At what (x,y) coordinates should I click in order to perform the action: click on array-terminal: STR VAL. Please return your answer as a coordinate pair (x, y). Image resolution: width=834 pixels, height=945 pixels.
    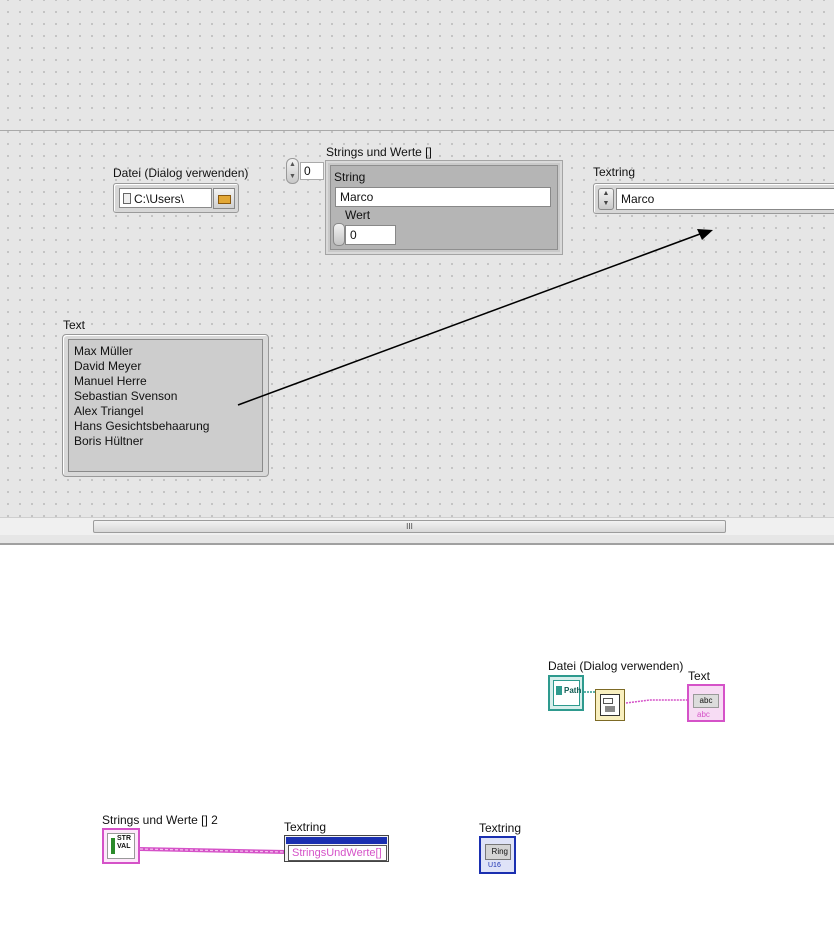
    Looking at the image, I should click on (121, 846).